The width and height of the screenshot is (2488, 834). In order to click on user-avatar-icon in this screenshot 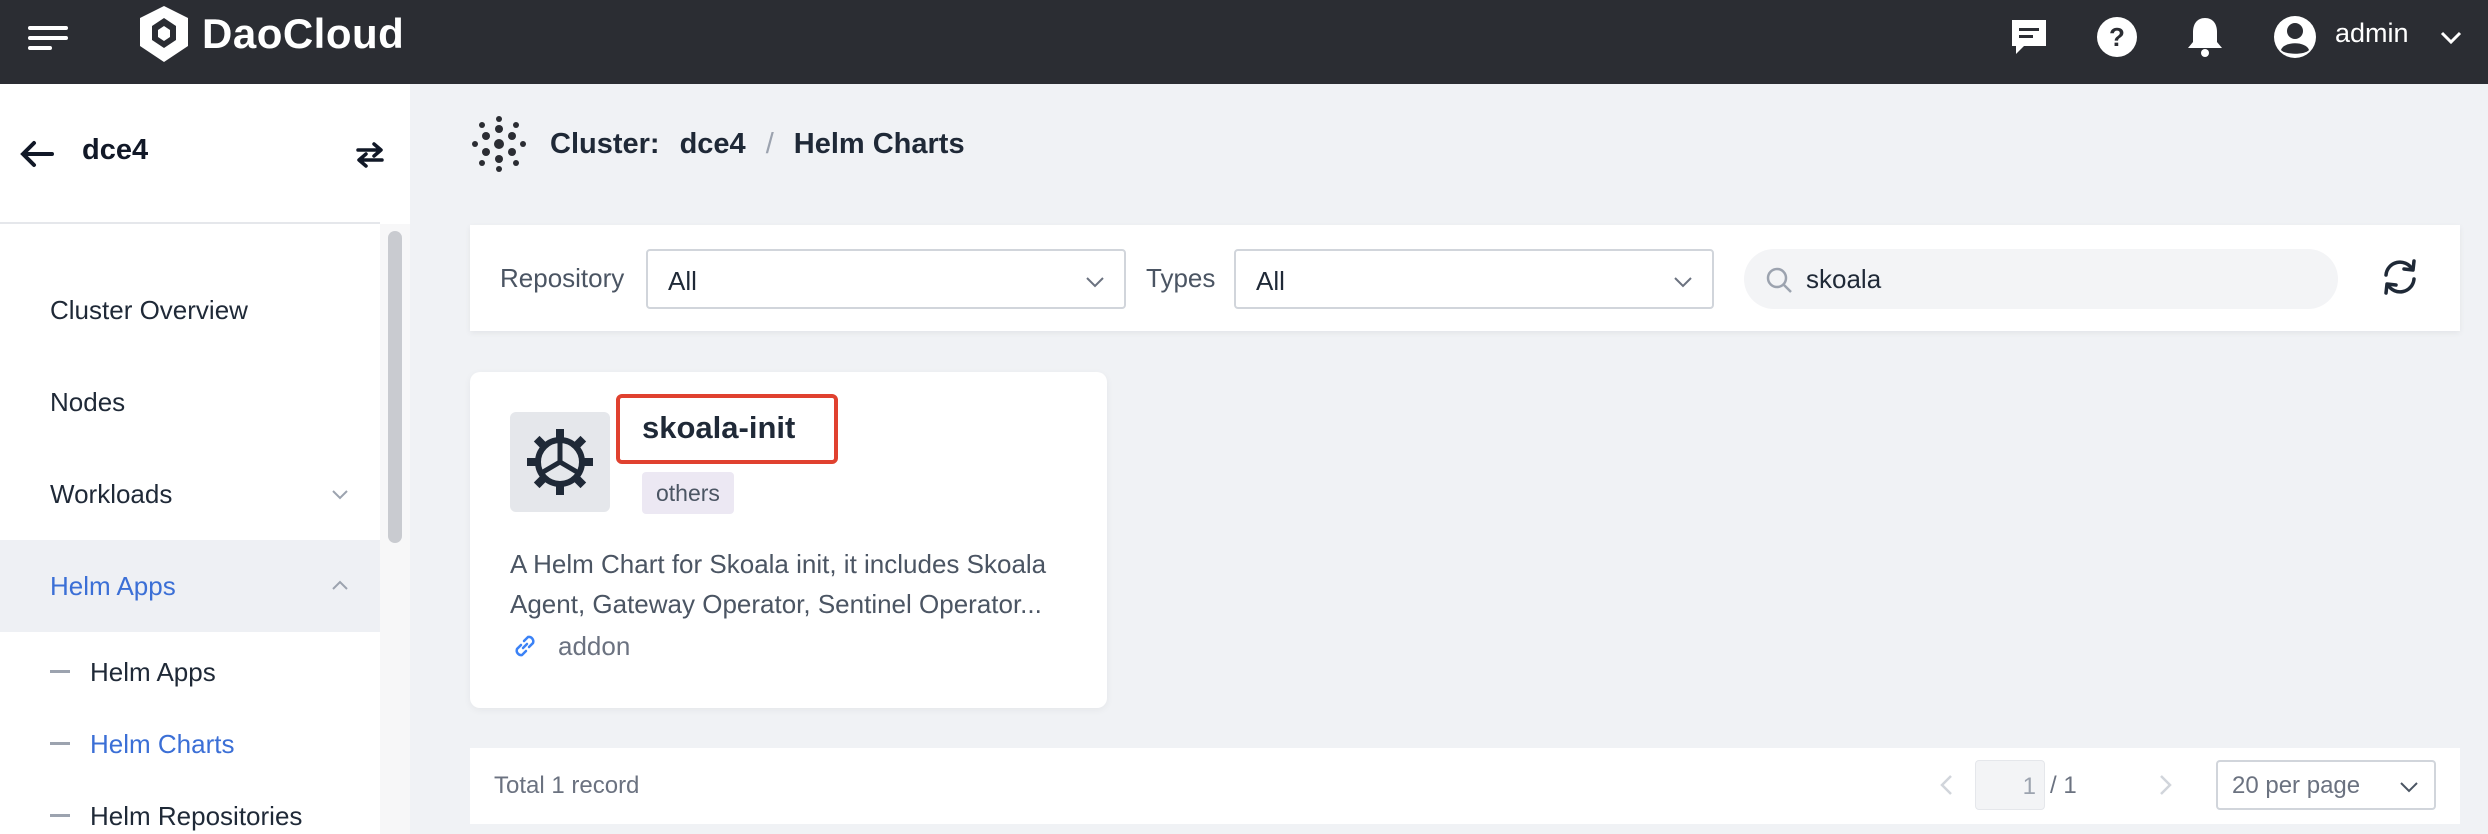, I will do `click(2295, 37)`.